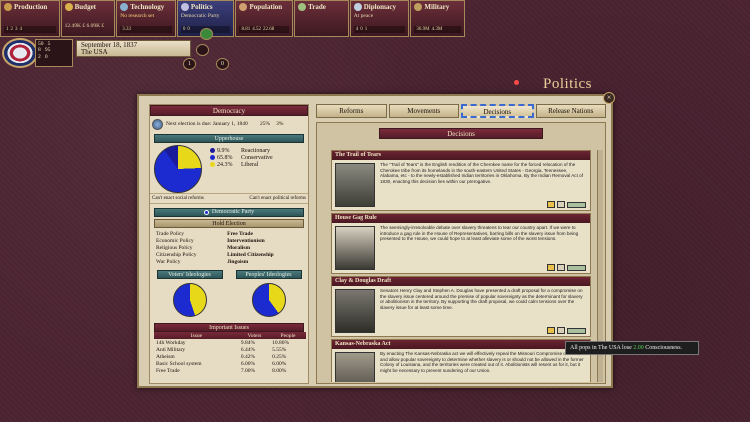 The image size is (750, 422). I want to click on issue-name: Anti Military, so click(171, 349).